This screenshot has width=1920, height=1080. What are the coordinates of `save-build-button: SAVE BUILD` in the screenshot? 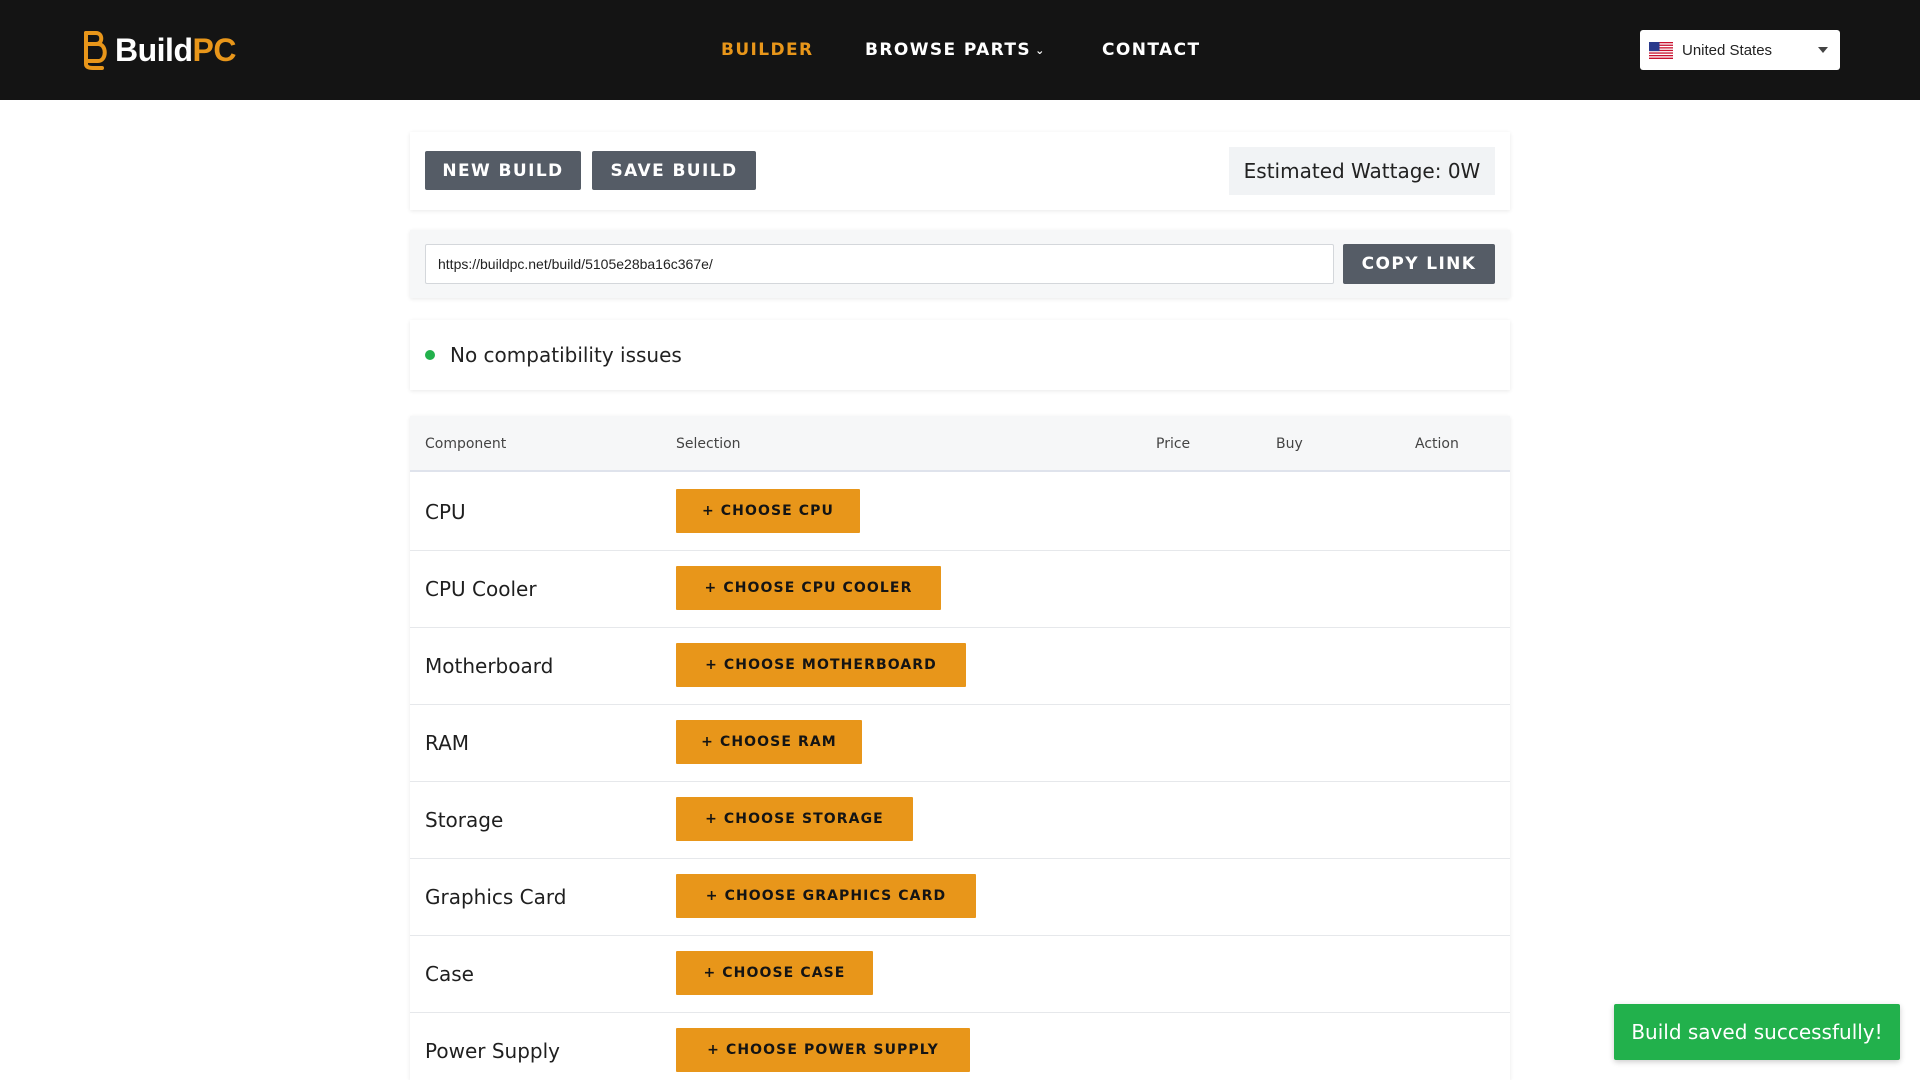 It's located at (674, 170).